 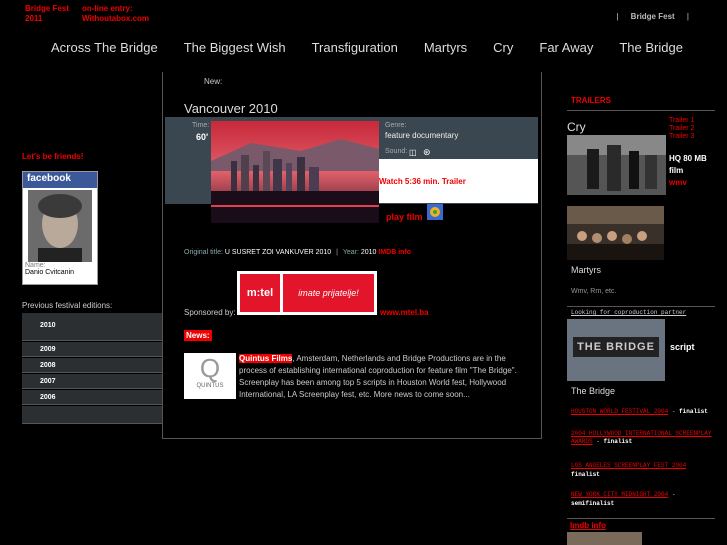 What do you see at coordinates (593, 391) in the screenshot?
I see `bridge-title: The Bridge` at bounding box center [593, 391].